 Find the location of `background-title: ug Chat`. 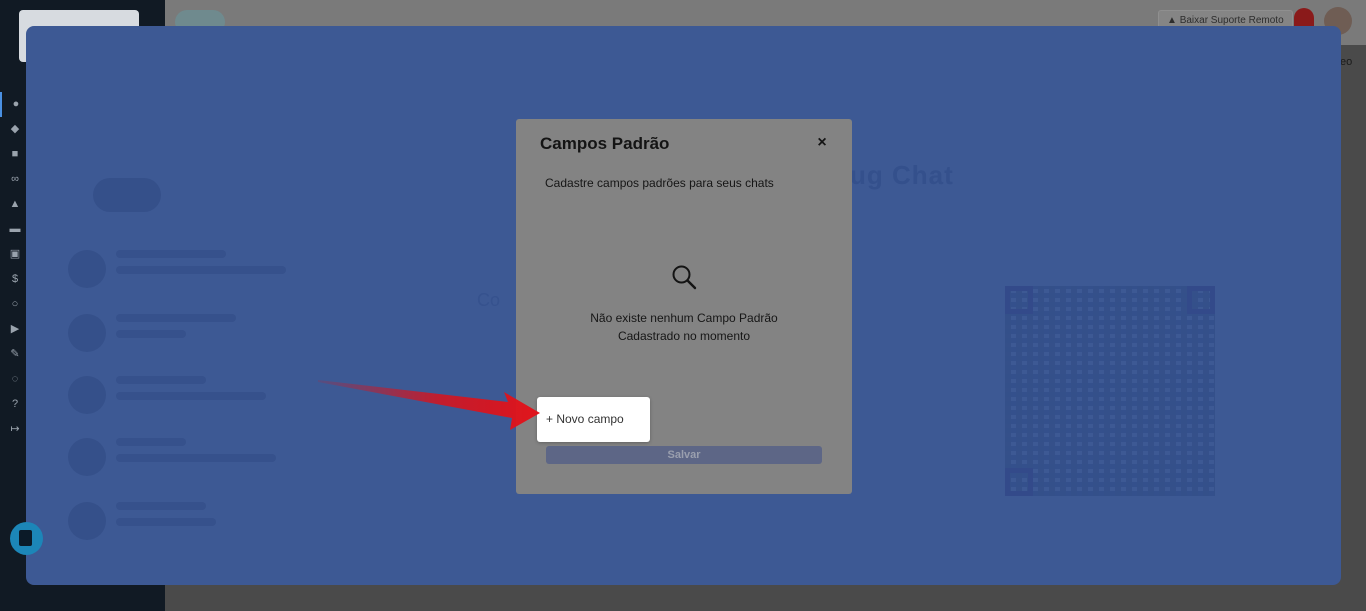

background-title: ug Chat is located at coordinates (902, 175).